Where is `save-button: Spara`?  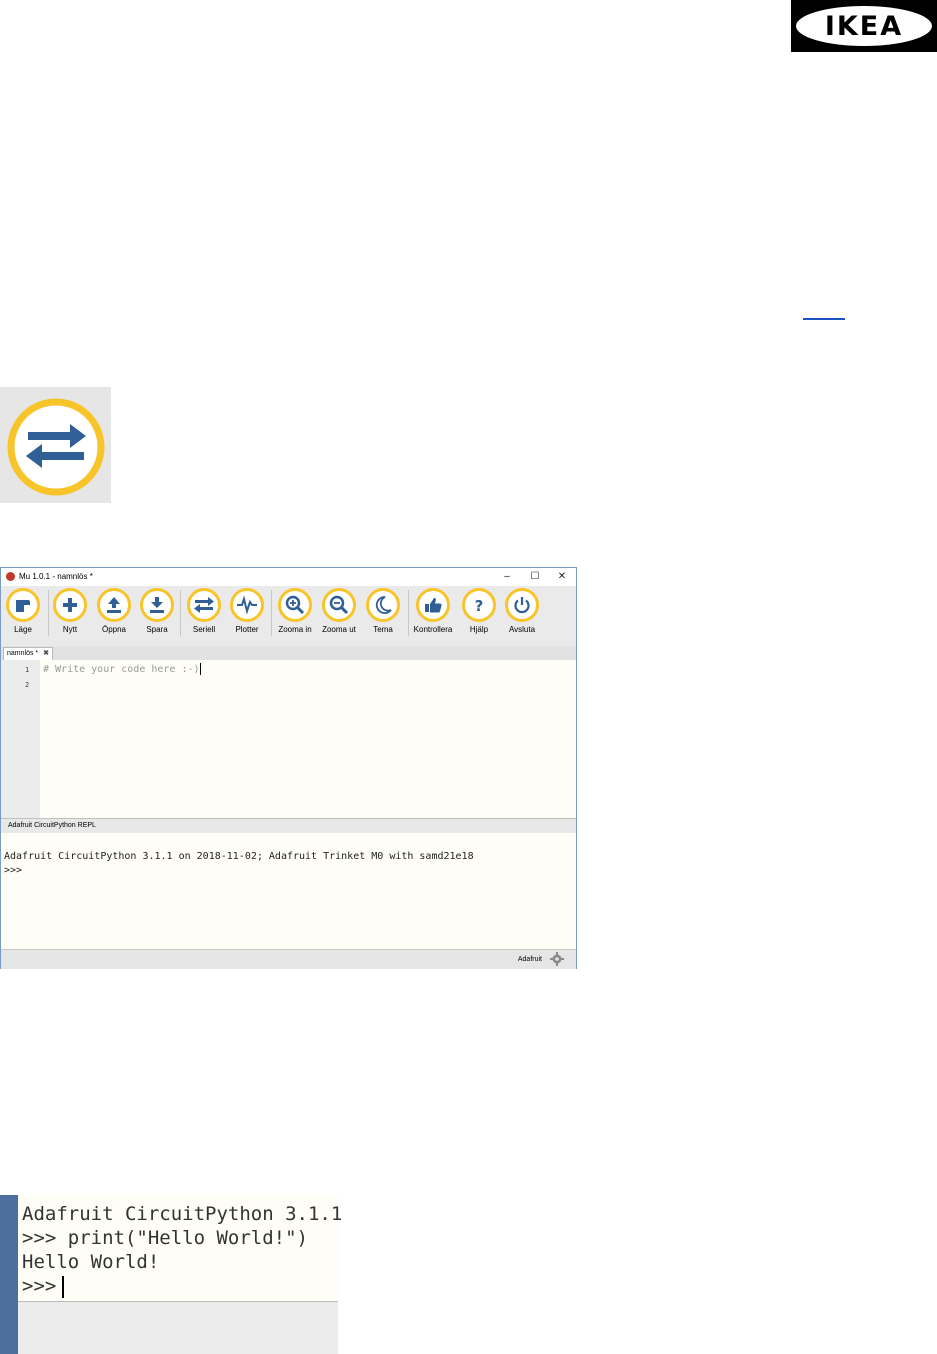 save-button: Spara is located at coordinates (157, 611).